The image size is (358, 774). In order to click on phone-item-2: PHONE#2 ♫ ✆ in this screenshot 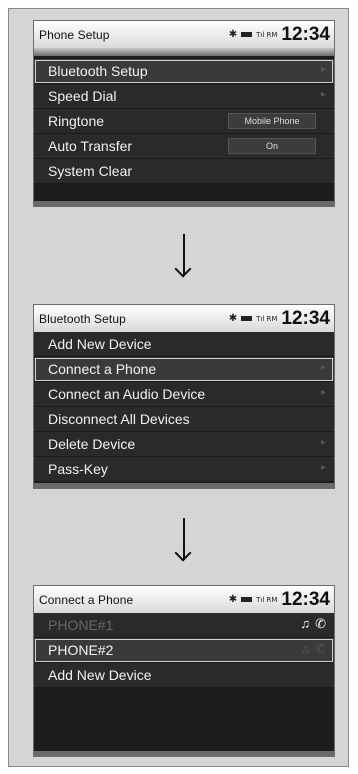, I will do `click(184, 650)`.